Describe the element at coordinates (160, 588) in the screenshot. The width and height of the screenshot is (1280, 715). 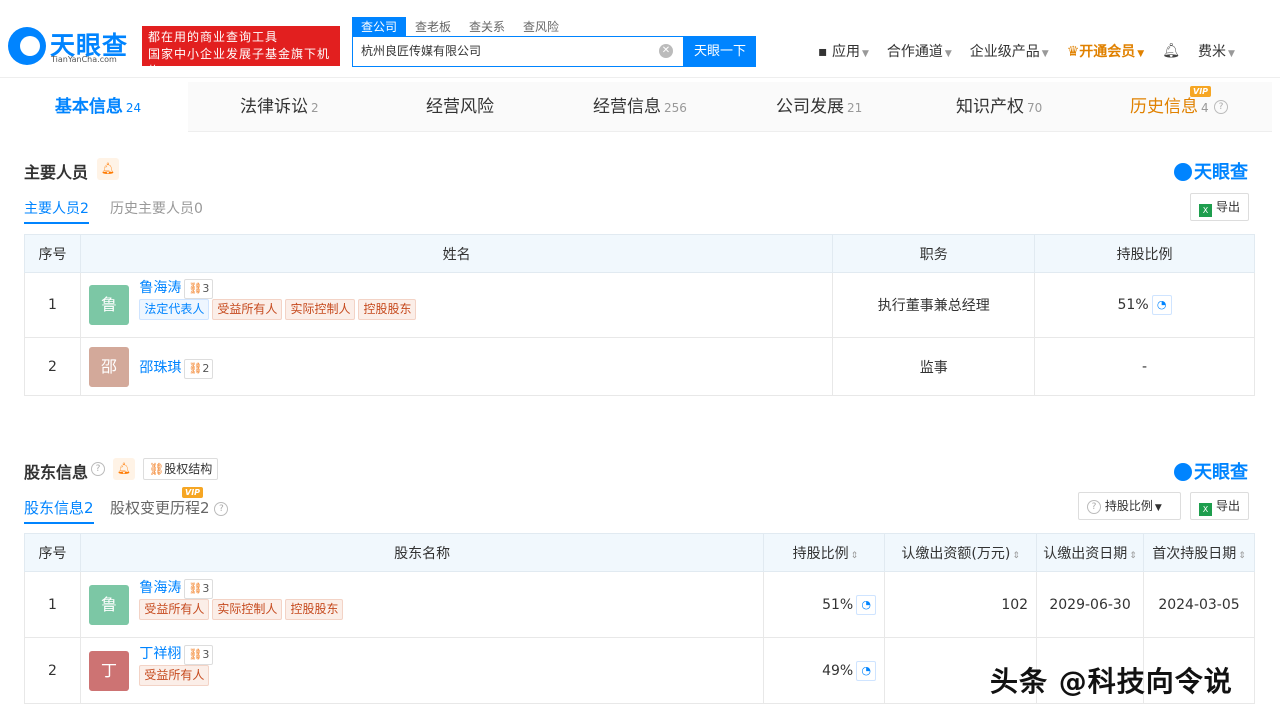
I see `shareholder-name-link: 鲁海涛` at that location.